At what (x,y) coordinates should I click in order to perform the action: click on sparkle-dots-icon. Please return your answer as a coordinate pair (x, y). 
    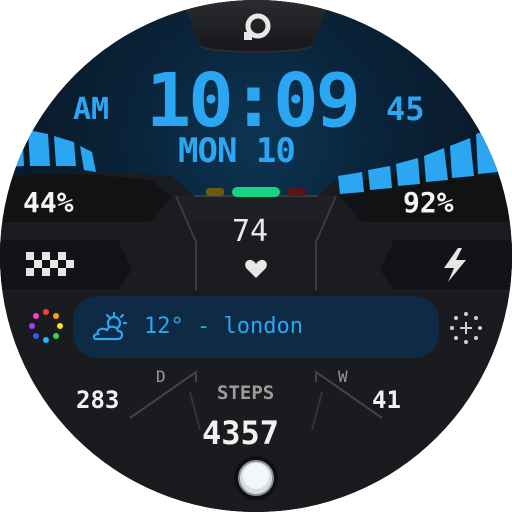
    Looking at the image, I should click on (466, 328).